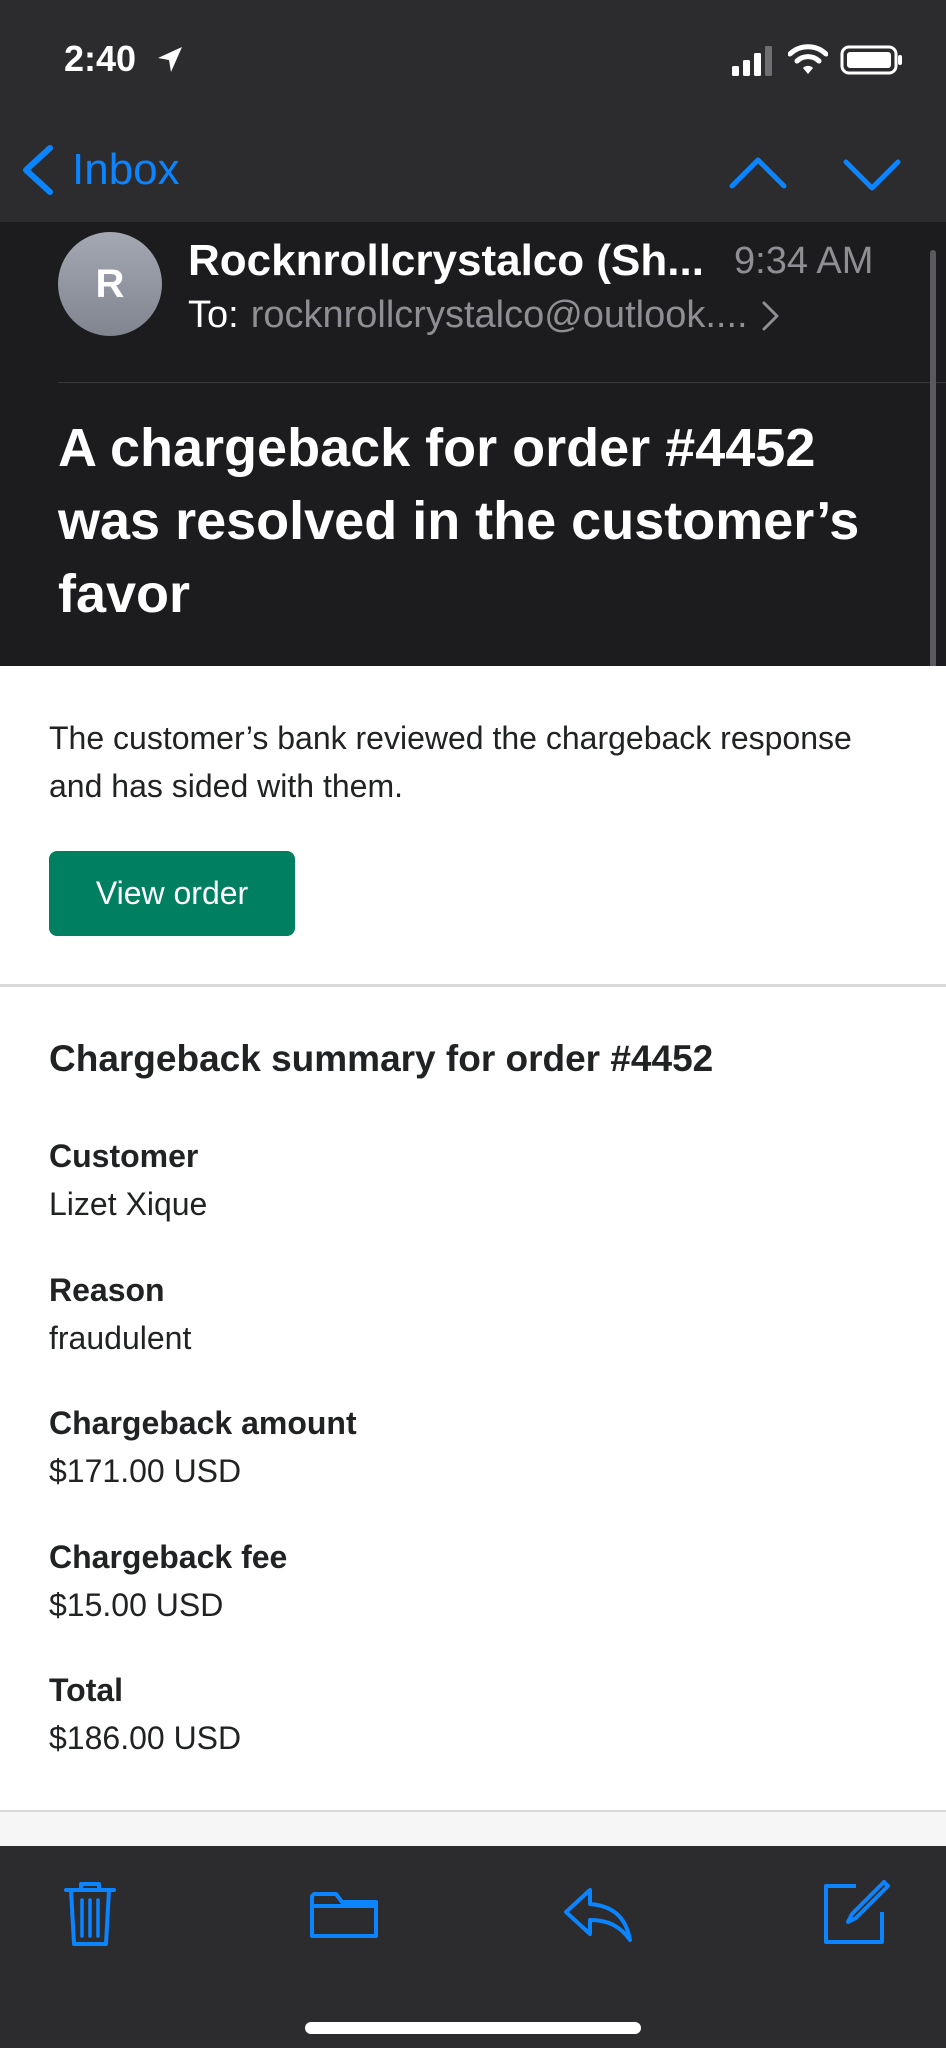 The width and height of the screenshot is (946, 2048). I want to click on home-indicator, so click(473, 2028).